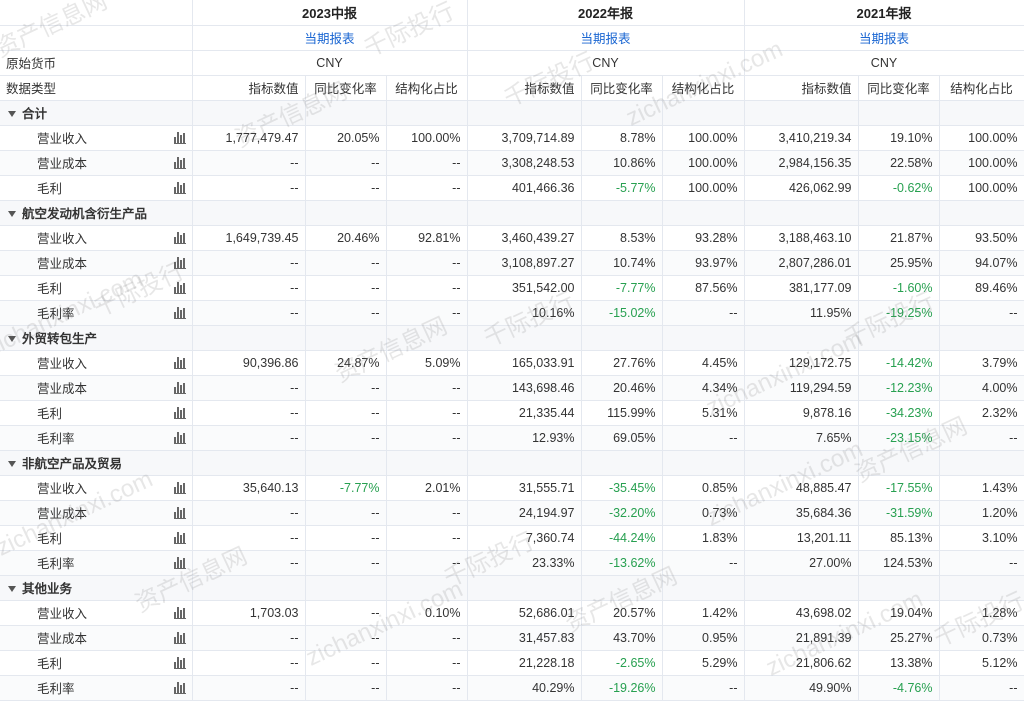  What do you see at coordinates (96, 213) in the screenshot?
I see `section-label: 航空发动机含衍生产品` at bounding box center [96, 213].